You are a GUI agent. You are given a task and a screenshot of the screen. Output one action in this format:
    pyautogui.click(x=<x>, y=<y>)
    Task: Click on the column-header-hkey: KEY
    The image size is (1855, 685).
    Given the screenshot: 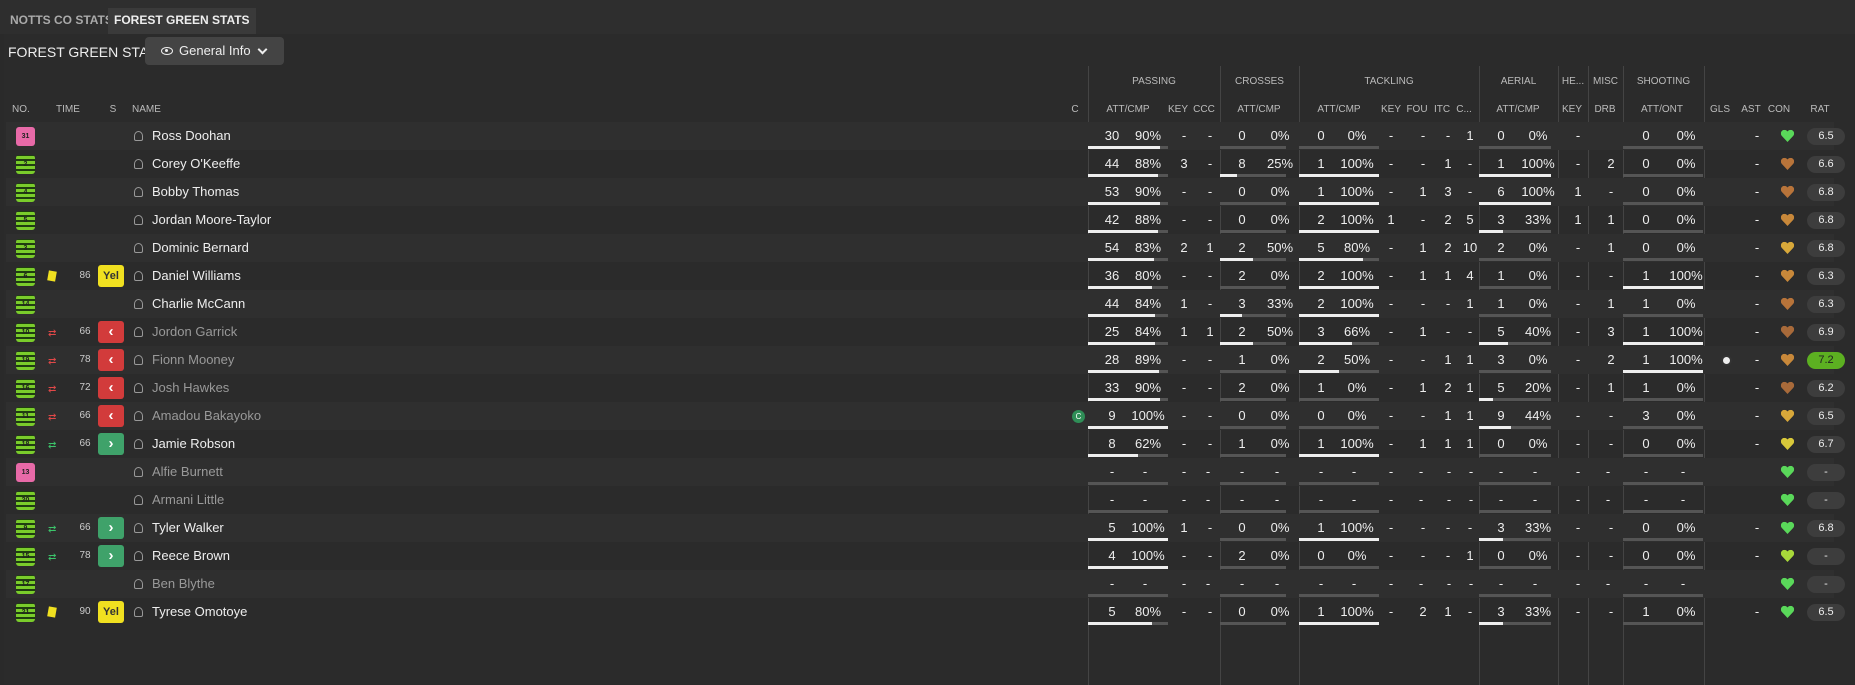 What is the action you would take?
    pyautogui.click(x=1572, y=109)
    